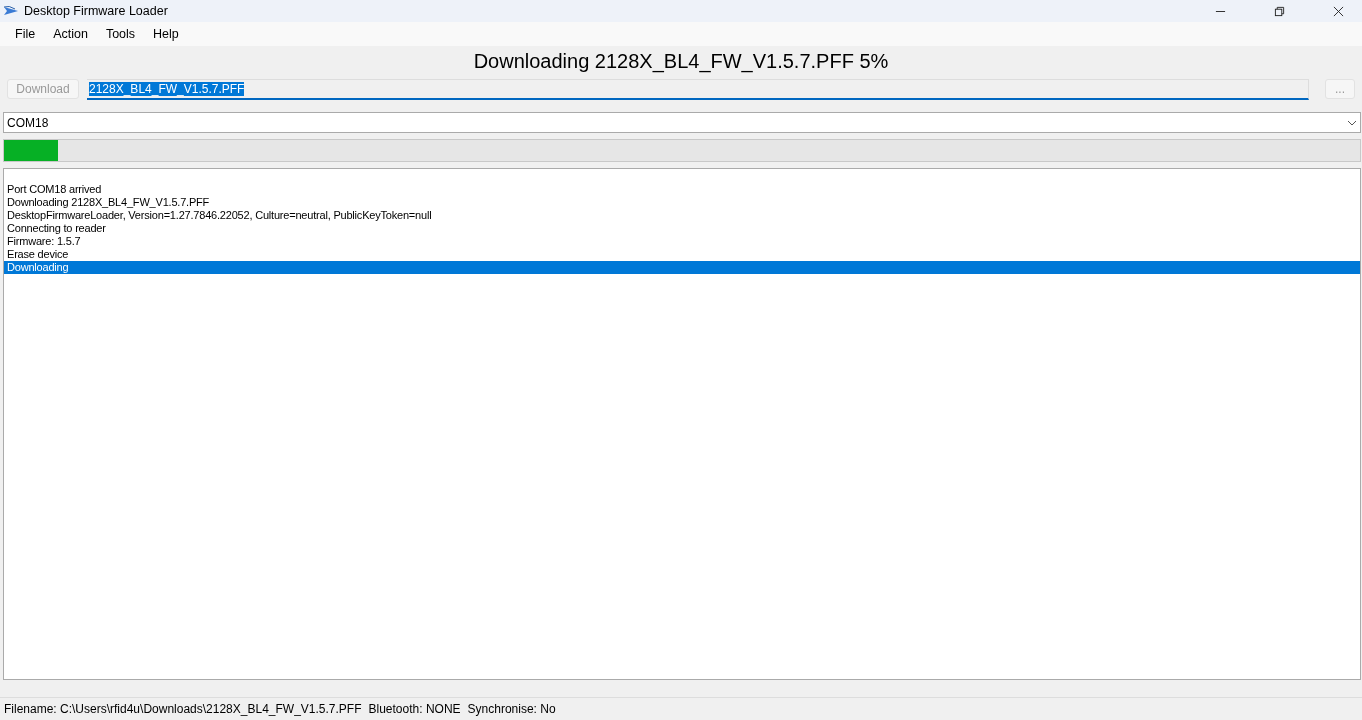  Describe the element at coordinates (96, 11) in the screenshot. I see `window-title: Desktop Firmware Loader` at that location.